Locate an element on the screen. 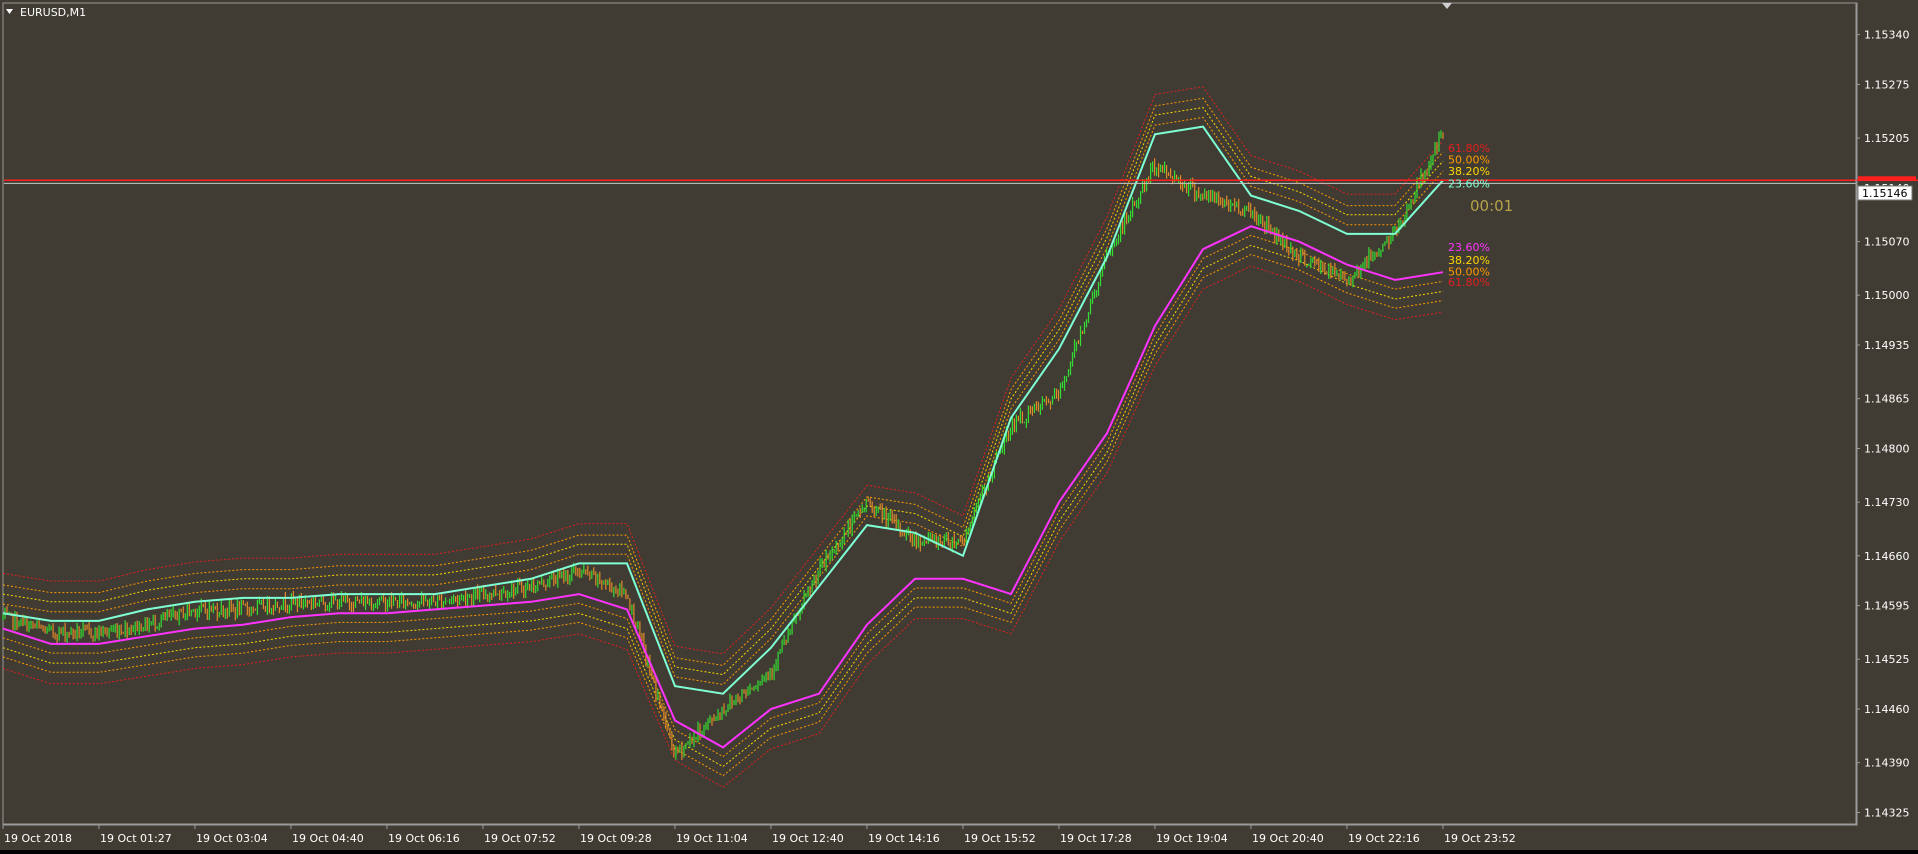  y-tick-label: 1.15275 is located at coordinates (1887, 85).